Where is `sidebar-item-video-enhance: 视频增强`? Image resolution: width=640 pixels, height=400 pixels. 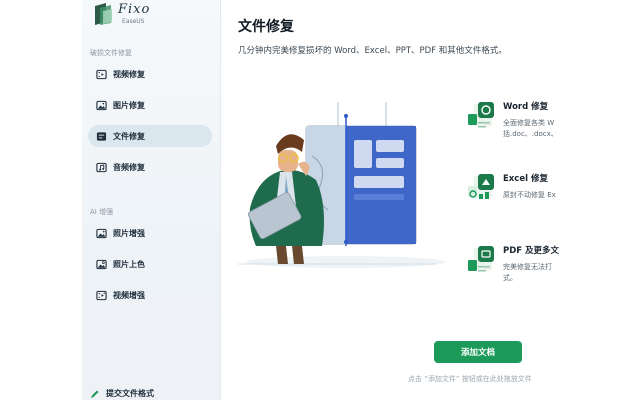 sidebar-item-video-enhance: 视频增强 is located at coordinates (150, 295).